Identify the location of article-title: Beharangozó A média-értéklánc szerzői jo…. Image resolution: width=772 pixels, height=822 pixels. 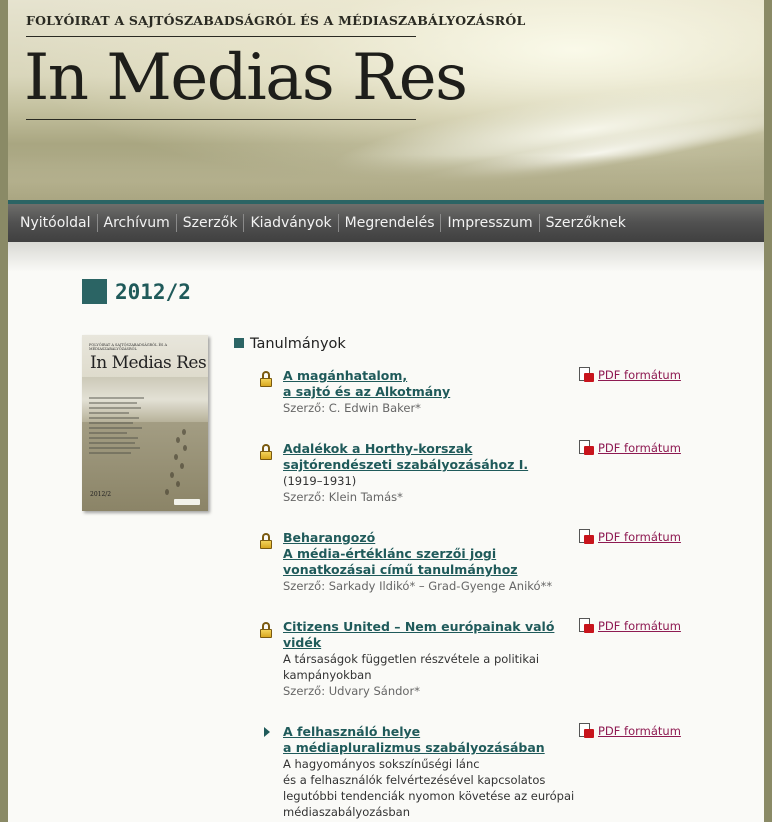
(400, 554).